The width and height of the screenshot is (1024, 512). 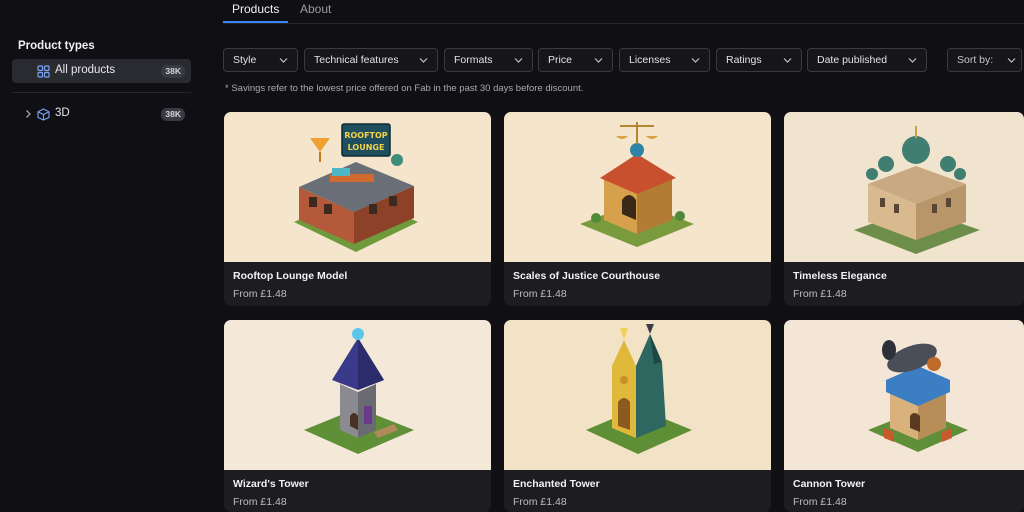 What do you see at coordinates (852, 60) in the screenshot?
I see `filter-label: Date published` at bounding box center [852, 60].